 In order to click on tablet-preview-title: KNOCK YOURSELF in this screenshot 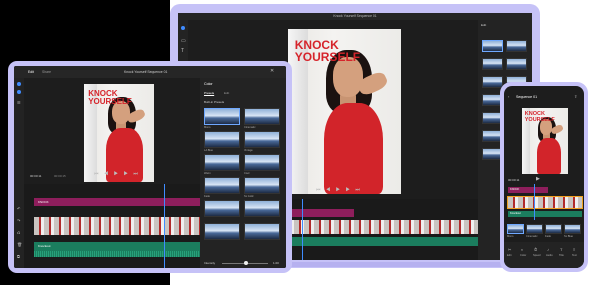, I will do `click(110, 97)`.